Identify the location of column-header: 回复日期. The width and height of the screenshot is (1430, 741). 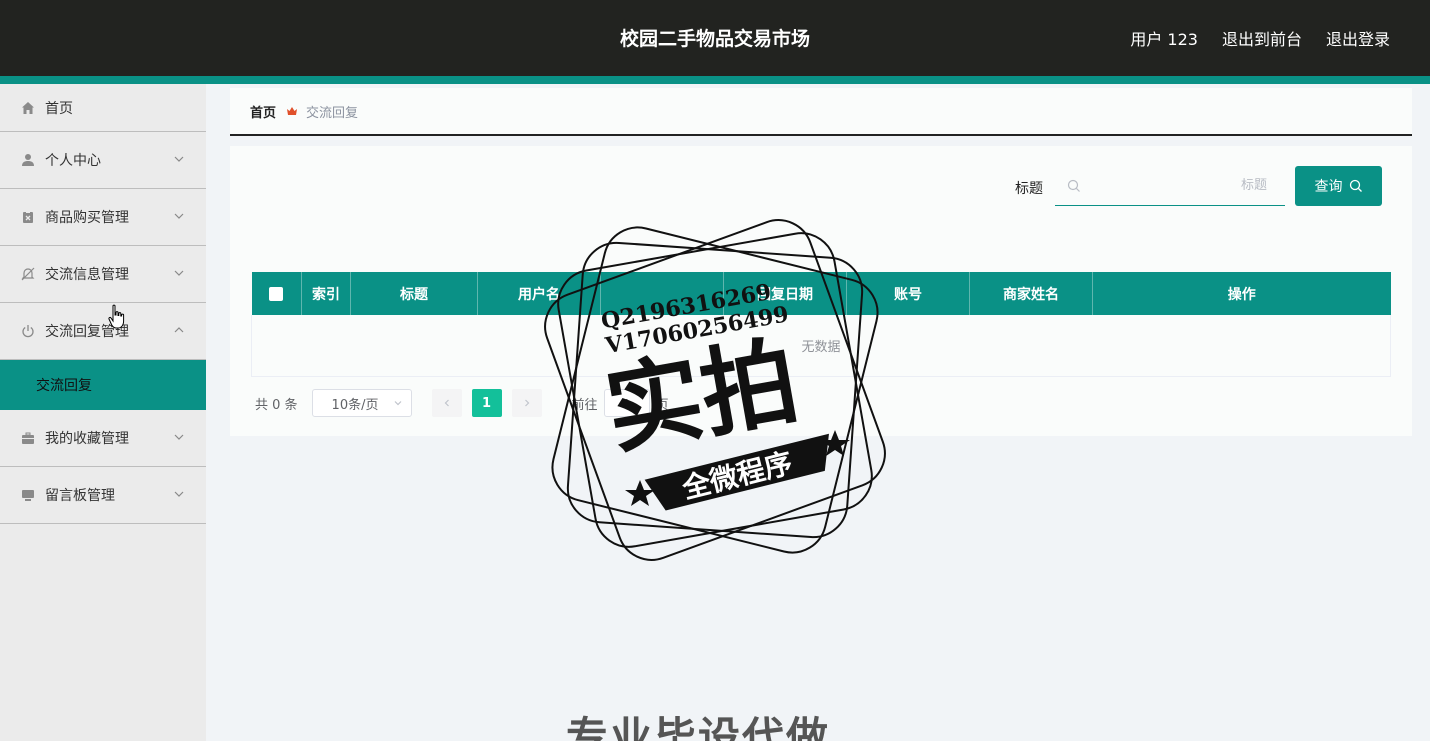
(785, 293).